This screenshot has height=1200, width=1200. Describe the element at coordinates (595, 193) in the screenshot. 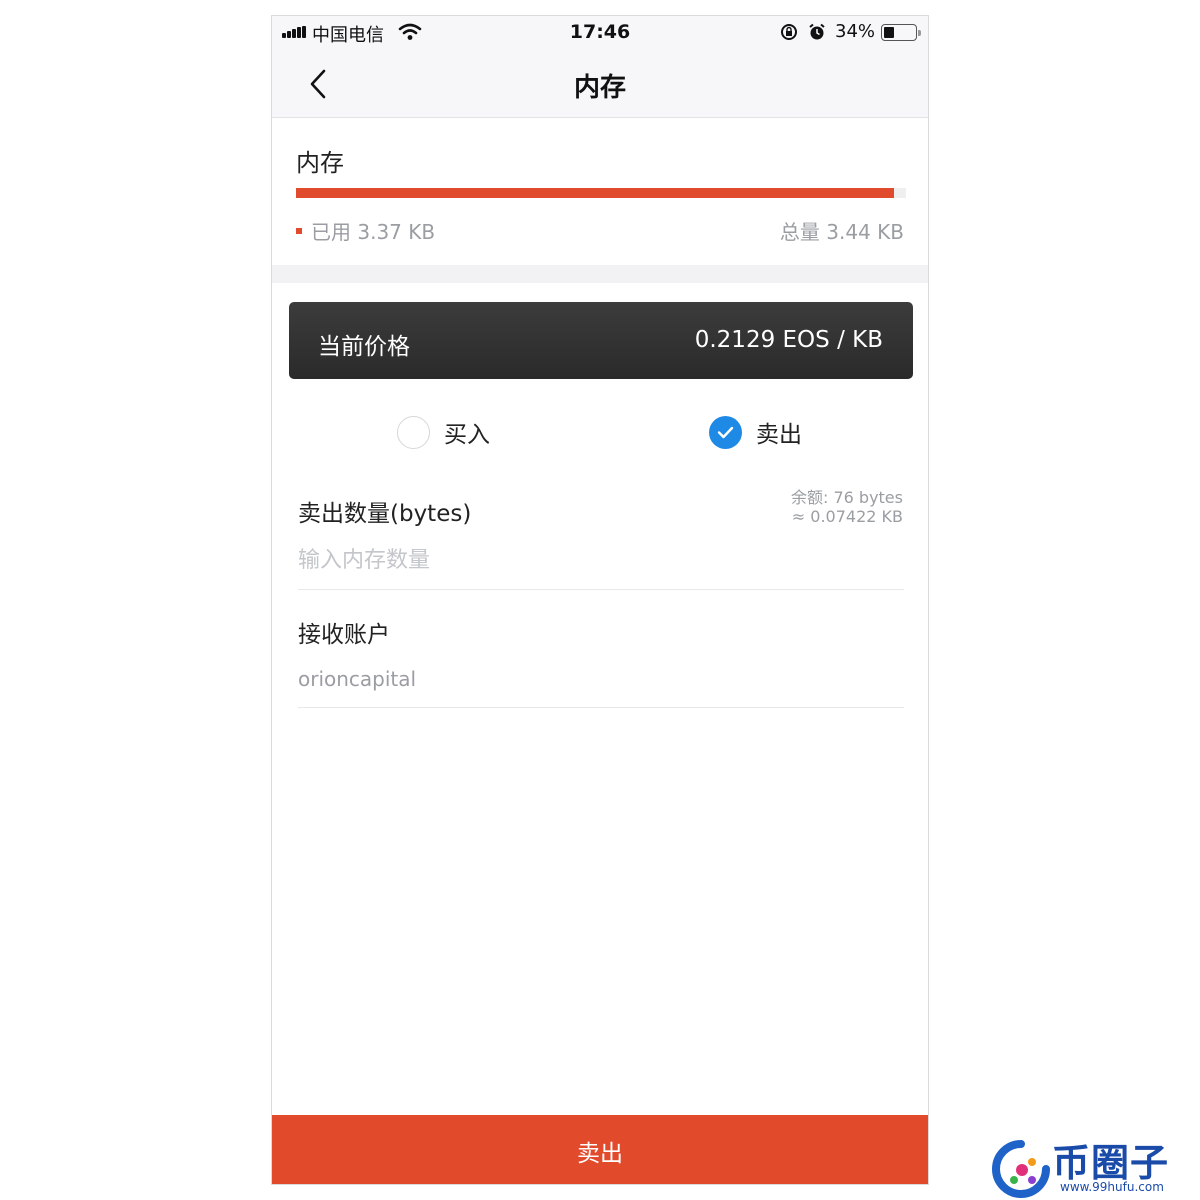

I see `memory-progress-fill` at that location.